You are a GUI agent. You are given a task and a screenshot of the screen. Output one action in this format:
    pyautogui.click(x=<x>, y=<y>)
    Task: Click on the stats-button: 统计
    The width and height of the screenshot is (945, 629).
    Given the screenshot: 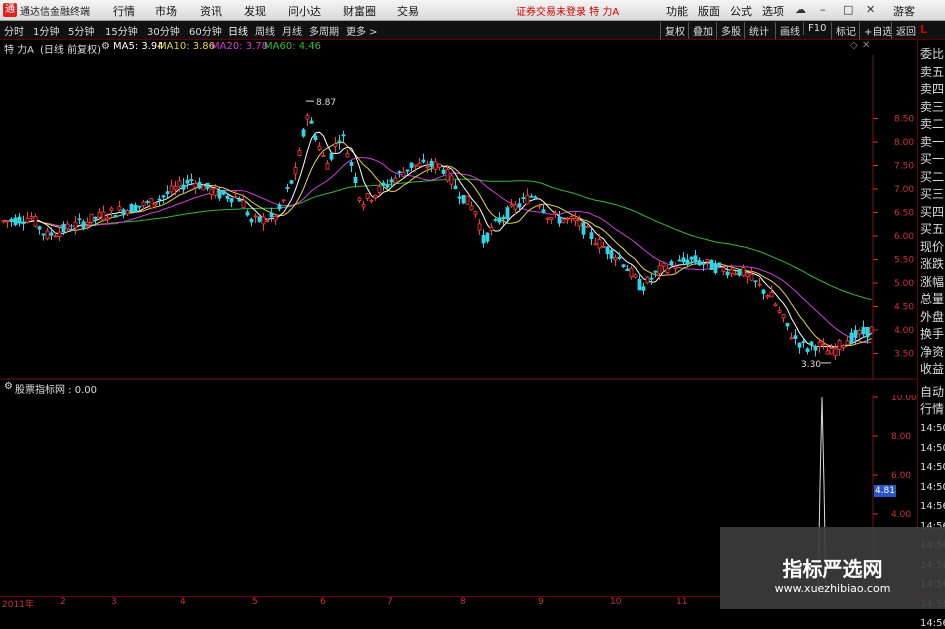 What is the action you would take?
    pyautogui.click(x=758, y=30)
    